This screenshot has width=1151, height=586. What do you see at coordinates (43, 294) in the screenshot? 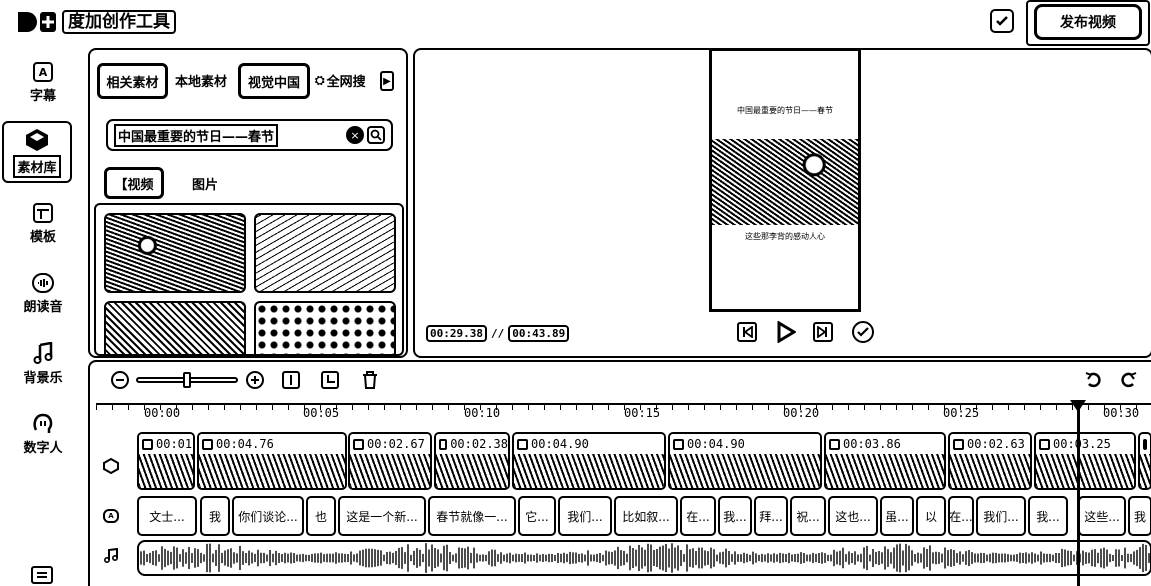
I see `sidebar-item-voice: 朗读音` at bounding box center [43, 294].